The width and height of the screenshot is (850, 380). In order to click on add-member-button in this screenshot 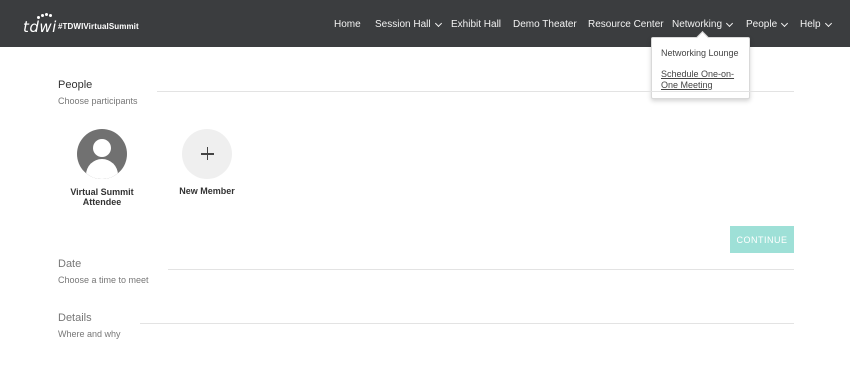, I will do `click(207, 154)`.